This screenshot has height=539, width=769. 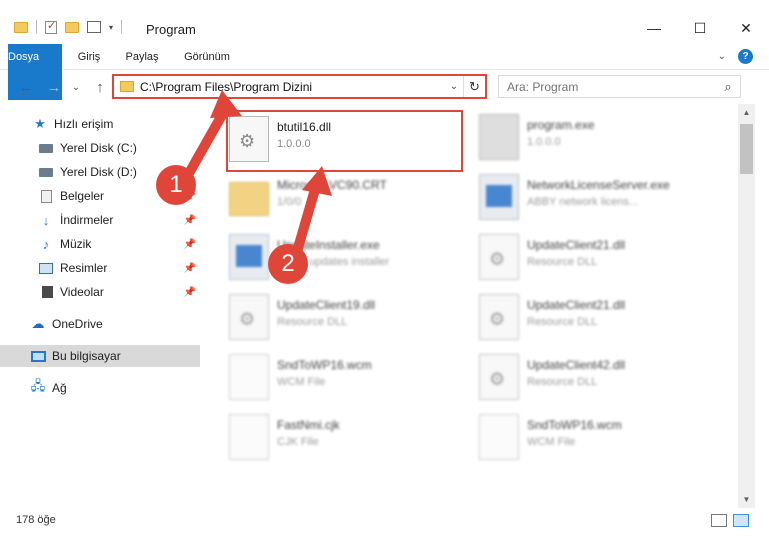 What do you see at coordinates (84, 124) in the screenshot?
I see `sidebar-item-label: Hızlı erişim` at bounding box center [84, 124].